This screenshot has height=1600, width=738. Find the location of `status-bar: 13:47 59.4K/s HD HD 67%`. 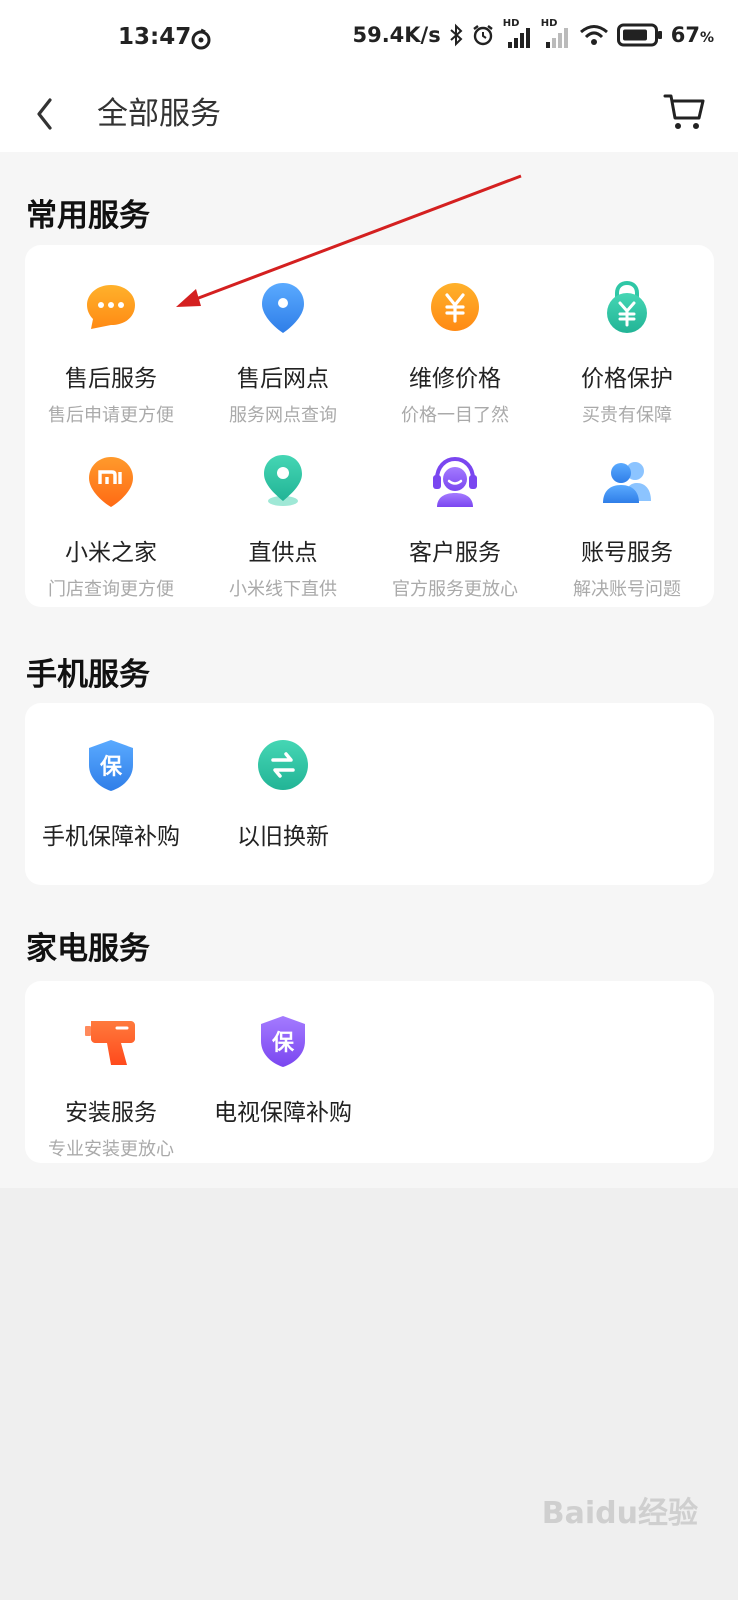

status-bar: 13:47 59.4K/s HD HD 67% is located at coordinates (369, 38).